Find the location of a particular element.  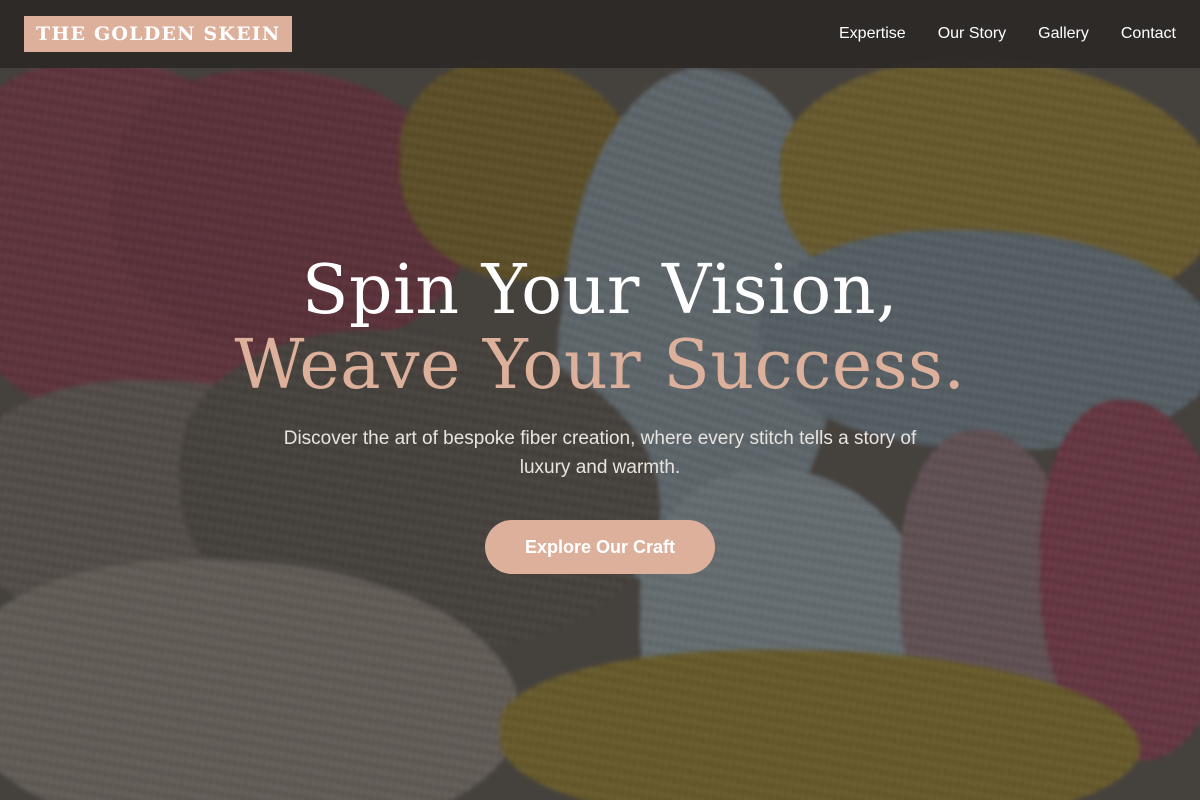

explore-craft-button: Explore Our Craft is located at coordinates (600, 547).